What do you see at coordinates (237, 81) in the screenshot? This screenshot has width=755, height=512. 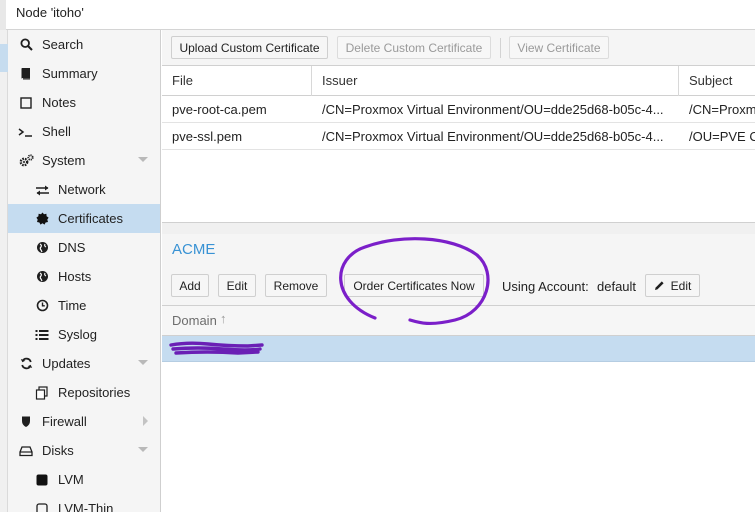 I see `column-header-file: File` at bounding box center [237, 81].